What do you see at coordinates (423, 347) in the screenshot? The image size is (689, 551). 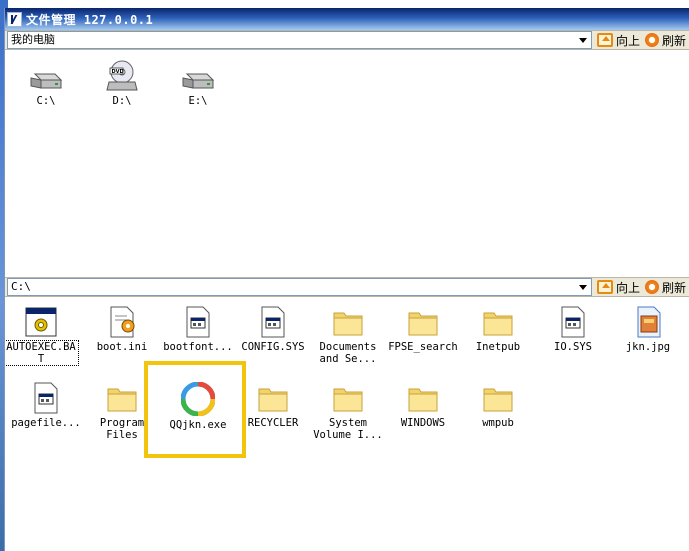 I see `file-label: FPSE_search` at bounding box center [423, 347].